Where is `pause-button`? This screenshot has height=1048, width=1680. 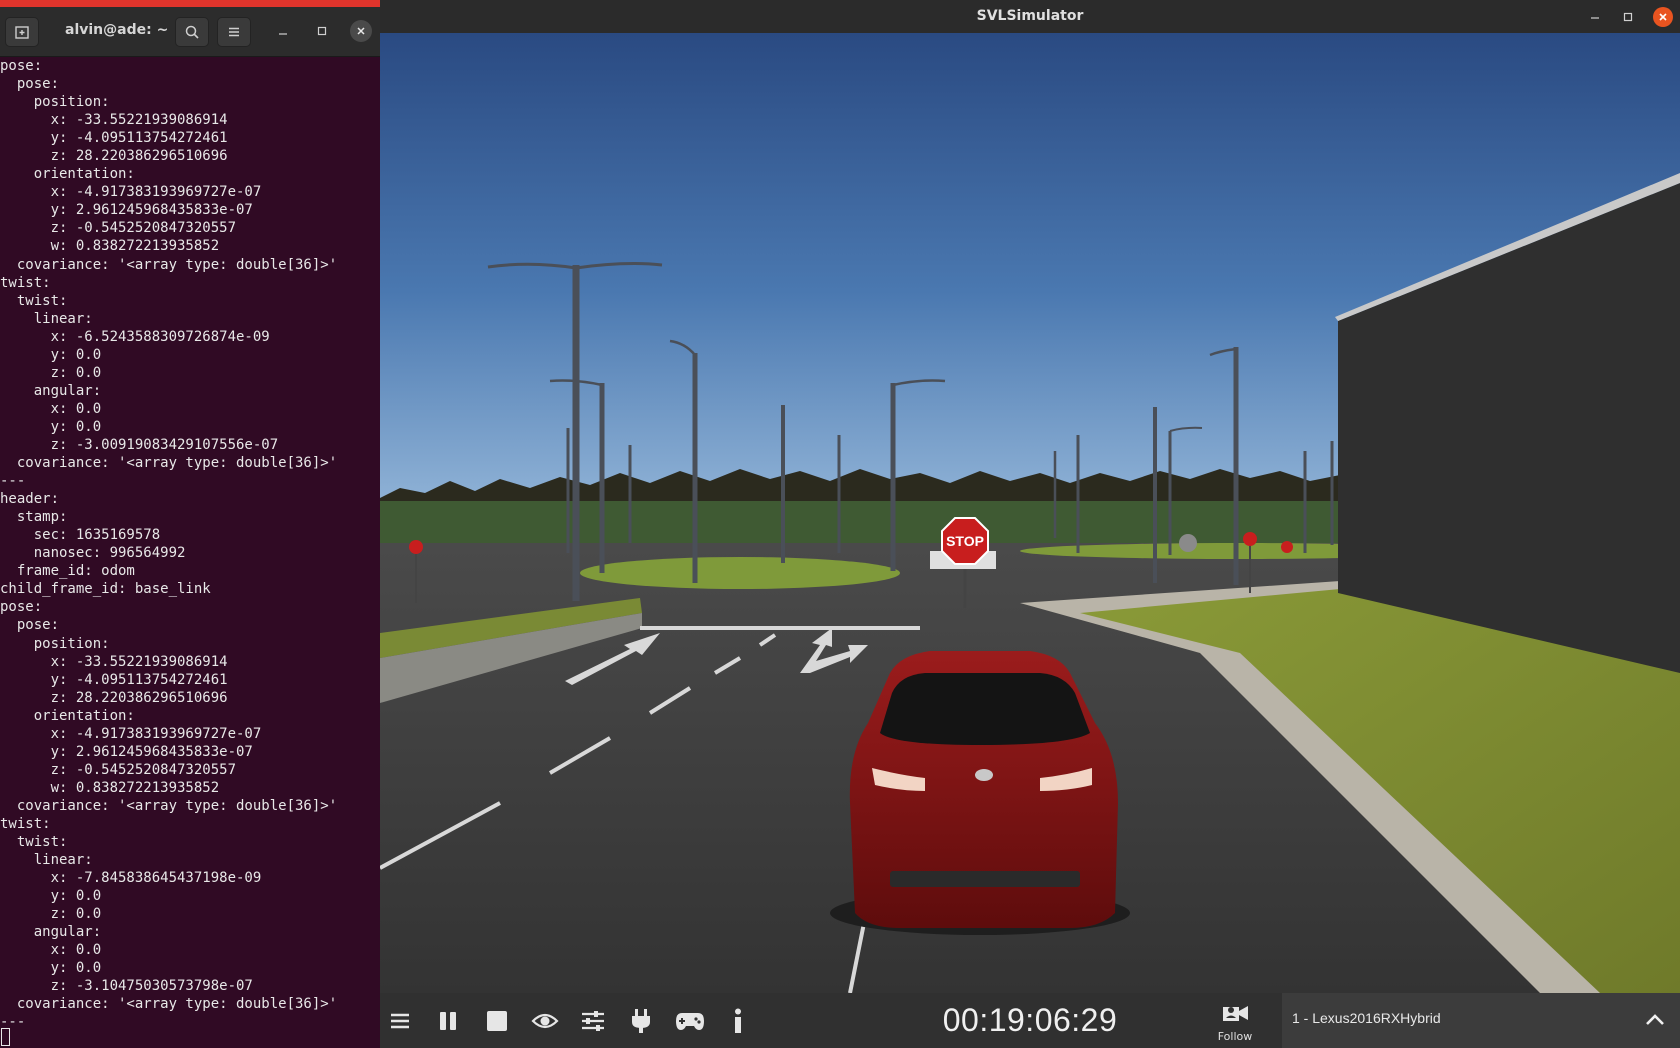 pause-button is located at coordinates (448, 1021).